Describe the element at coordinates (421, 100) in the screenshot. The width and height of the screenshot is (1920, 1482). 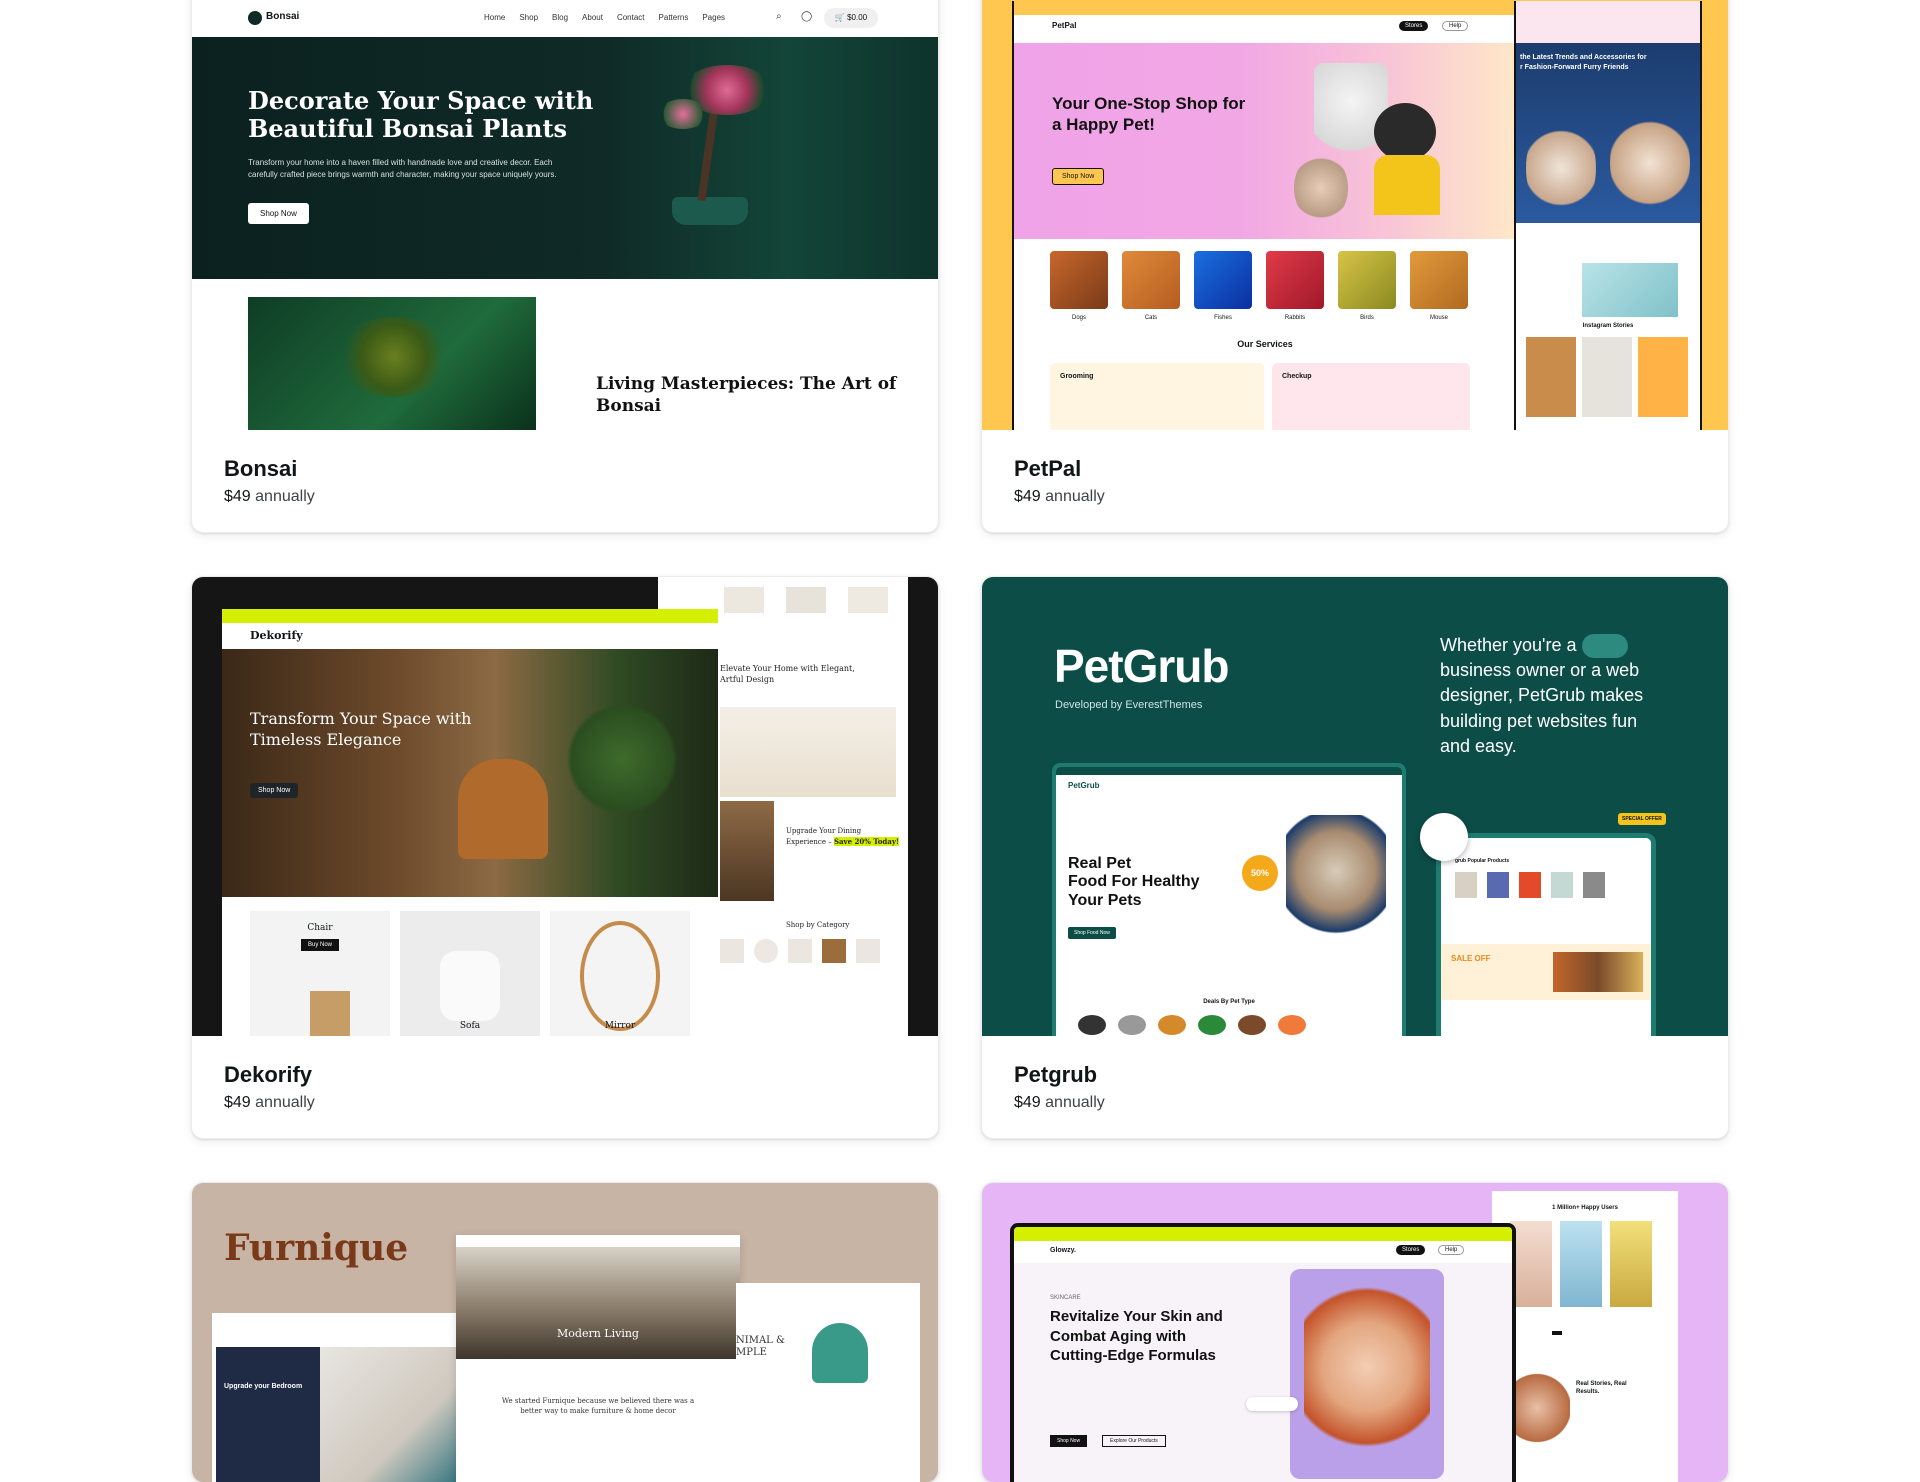
I see `hero-title-line-1: Decorate Your Space with` at that location.